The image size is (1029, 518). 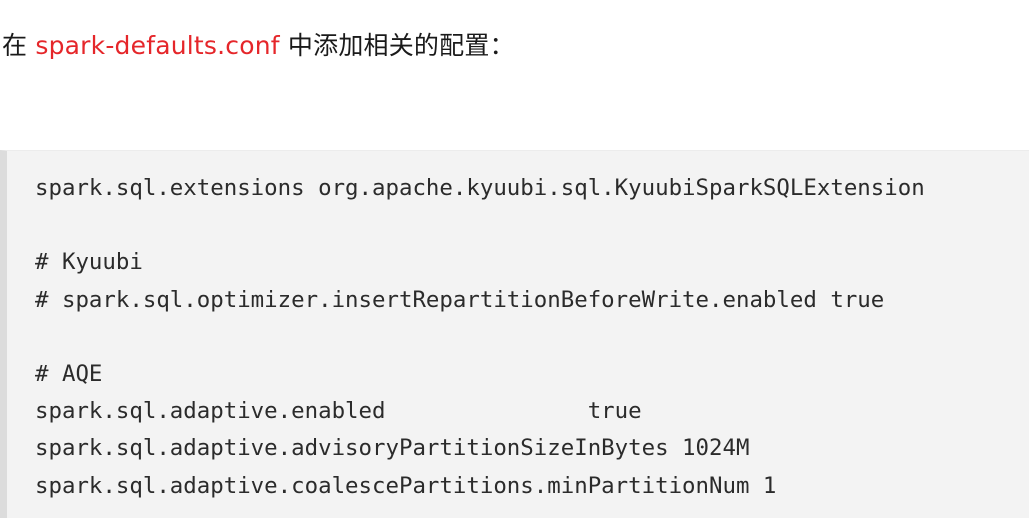 I want to click on intro-suffix: 中添加相关的配置：, so click(x=397, y=45).